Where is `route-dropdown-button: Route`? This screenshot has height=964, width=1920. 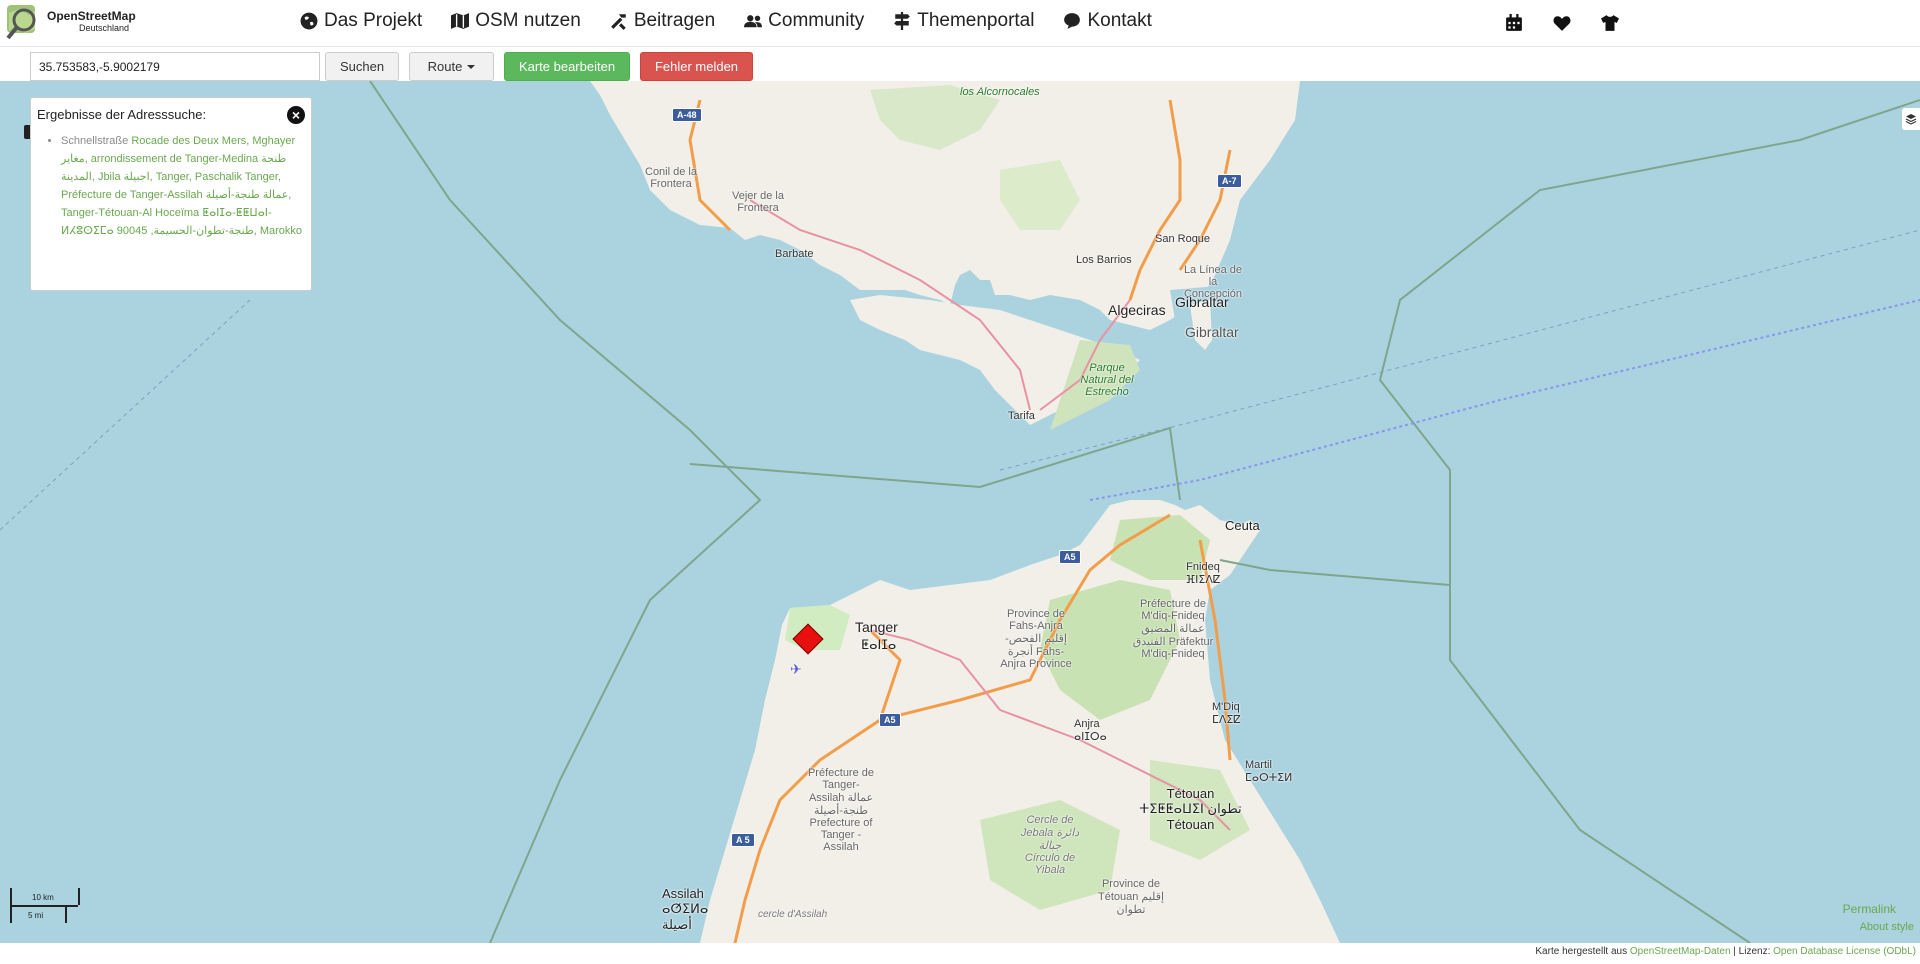 route-dropdown-button: Route is located at coordinates (451, 66).